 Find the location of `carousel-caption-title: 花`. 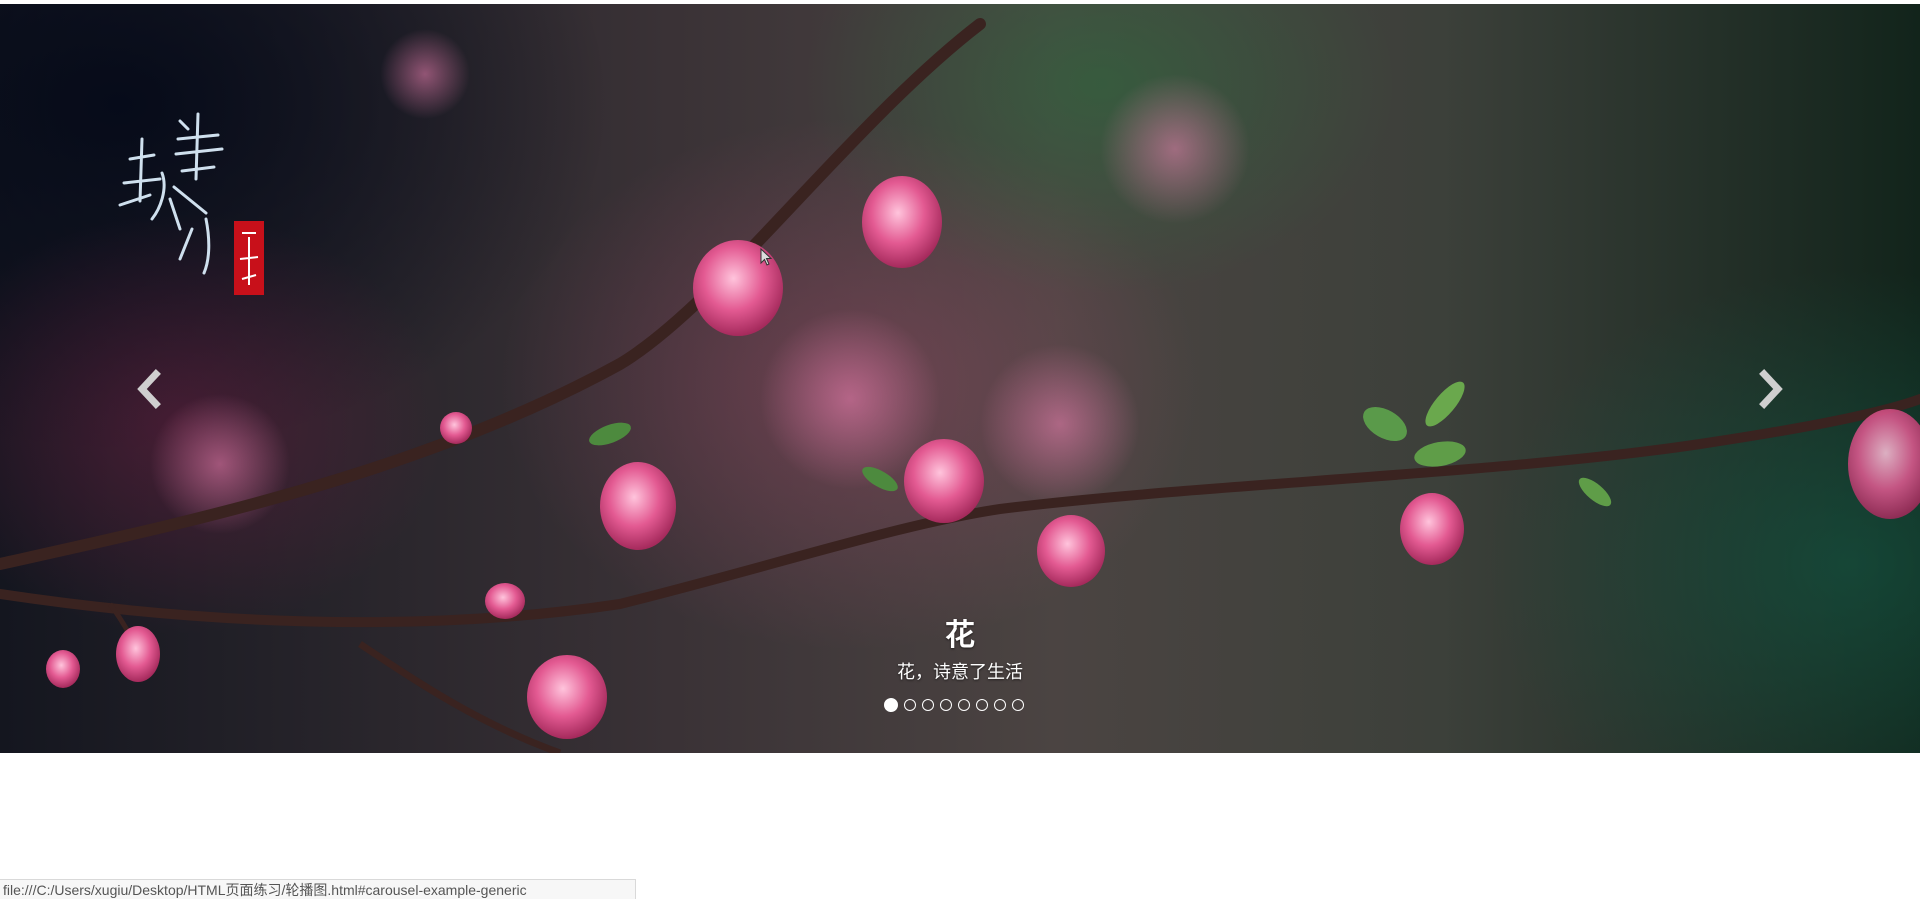

carousel-caption-title: 花 is located at coordinates (960, 635).